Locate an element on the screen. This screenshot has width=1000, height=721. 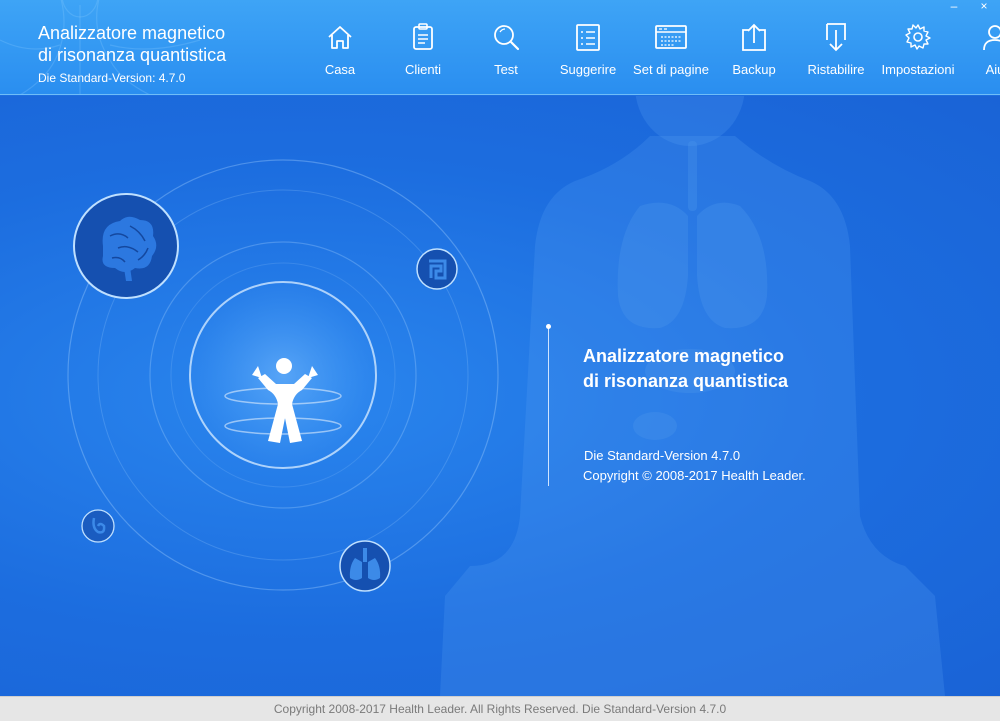
splash-title-line1: Analizzatore magnetico is located at coordinates (684, 356).